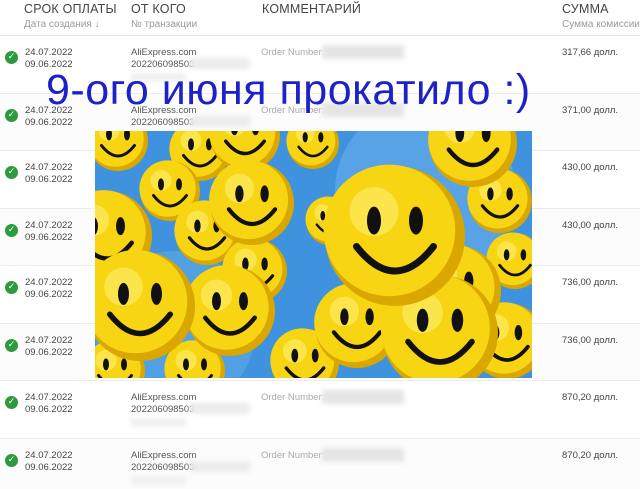 The height and width of the screenshot is (489, 640). I want to click on amount: 317,66 долл., so click(590, 52).